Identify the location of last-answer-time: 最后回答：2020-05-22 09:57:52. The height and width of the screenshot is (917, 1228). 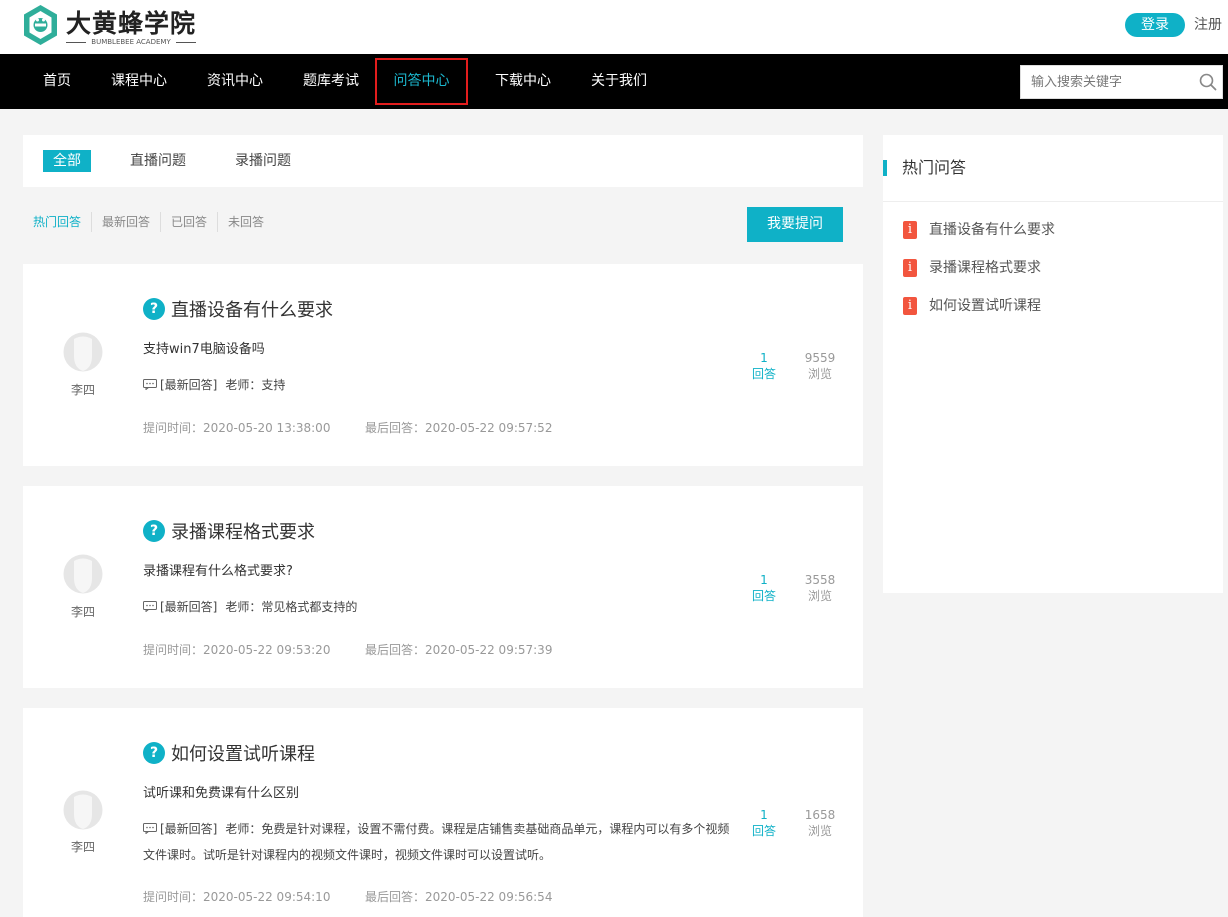
(459, 428).